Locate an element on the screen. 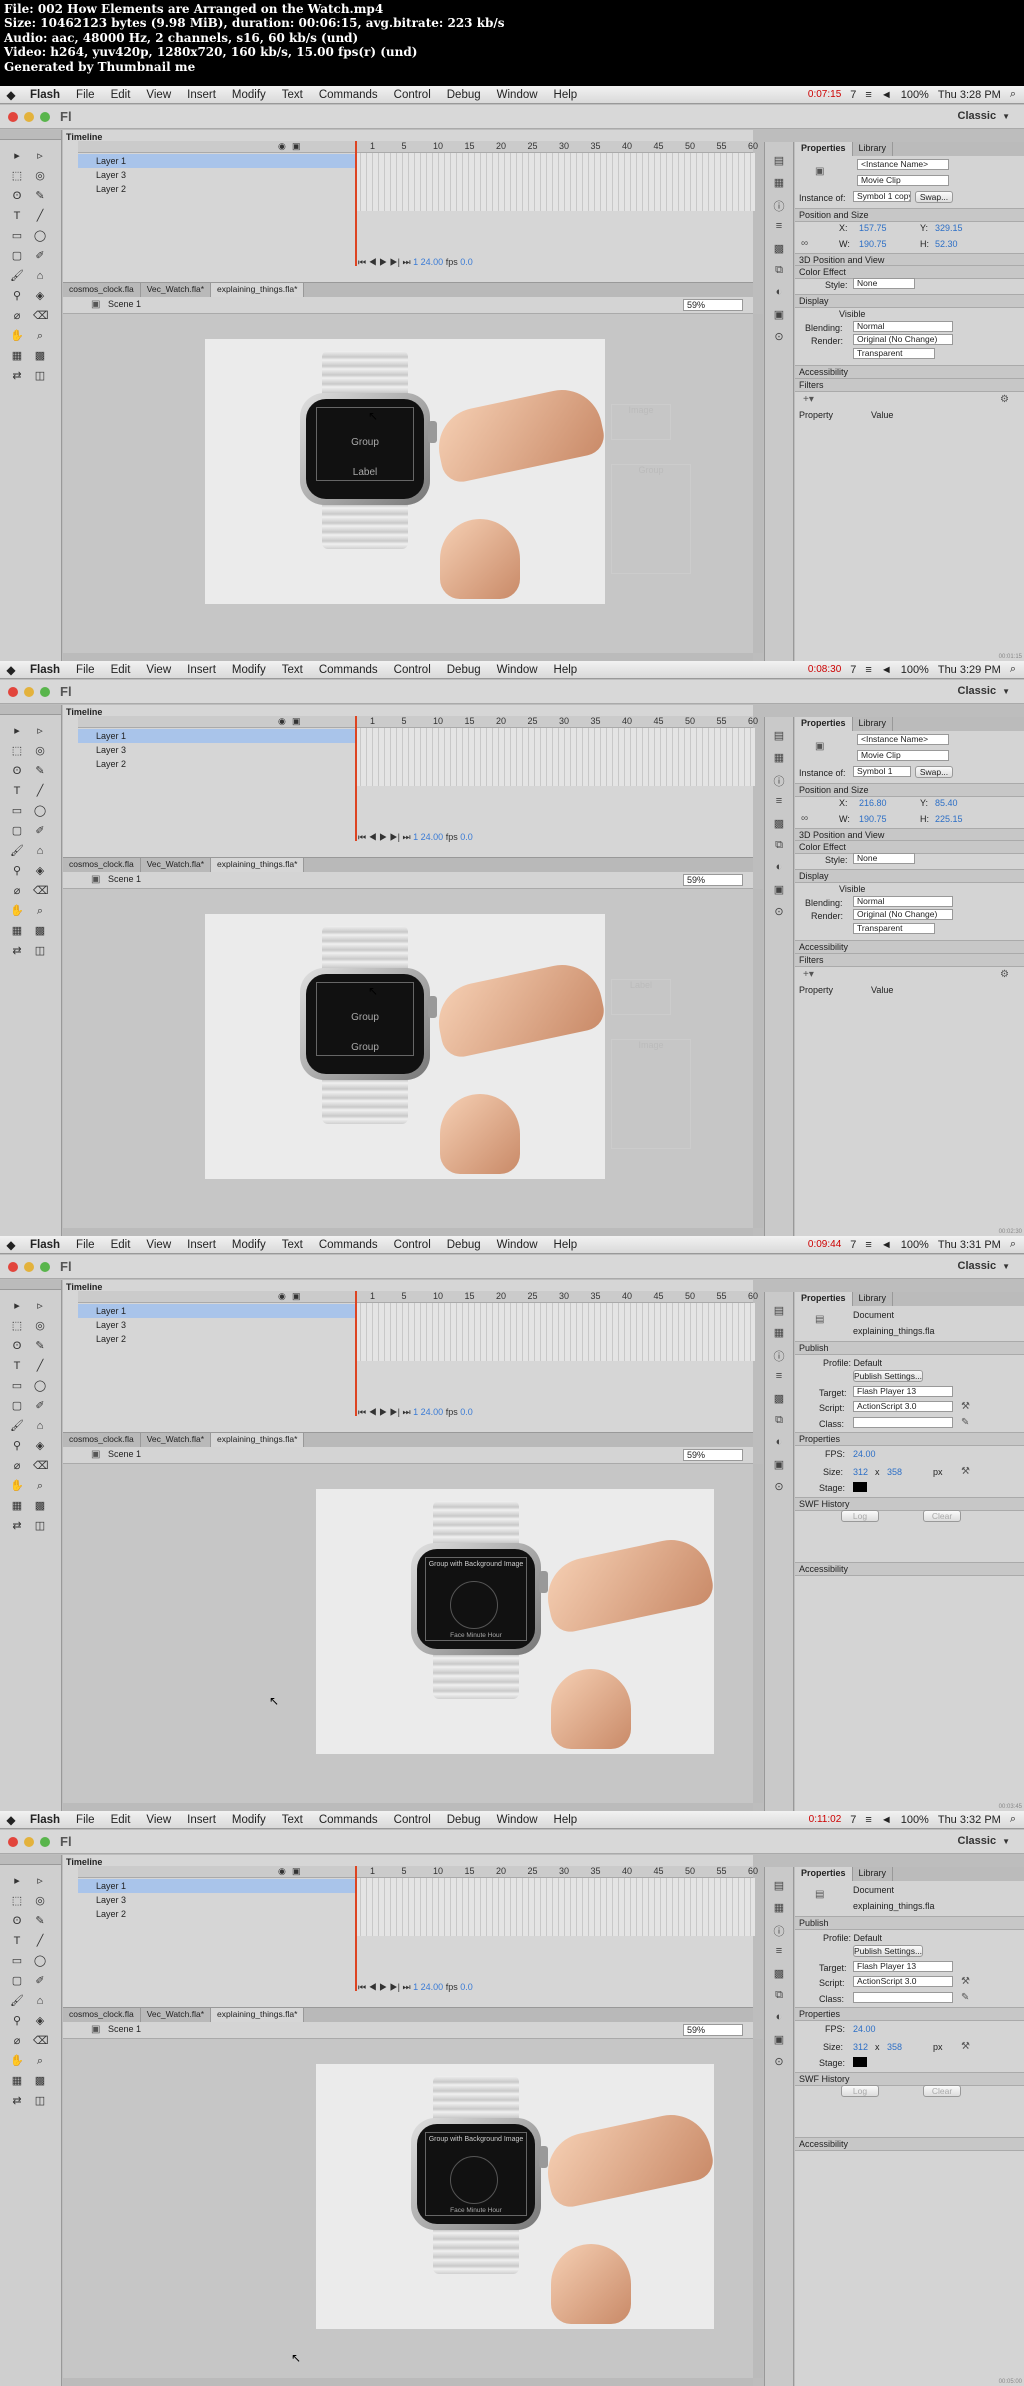 The image size is (1024, 2386). zoom-tool-icon: ⌕ is located at coordinates (40, 1486).